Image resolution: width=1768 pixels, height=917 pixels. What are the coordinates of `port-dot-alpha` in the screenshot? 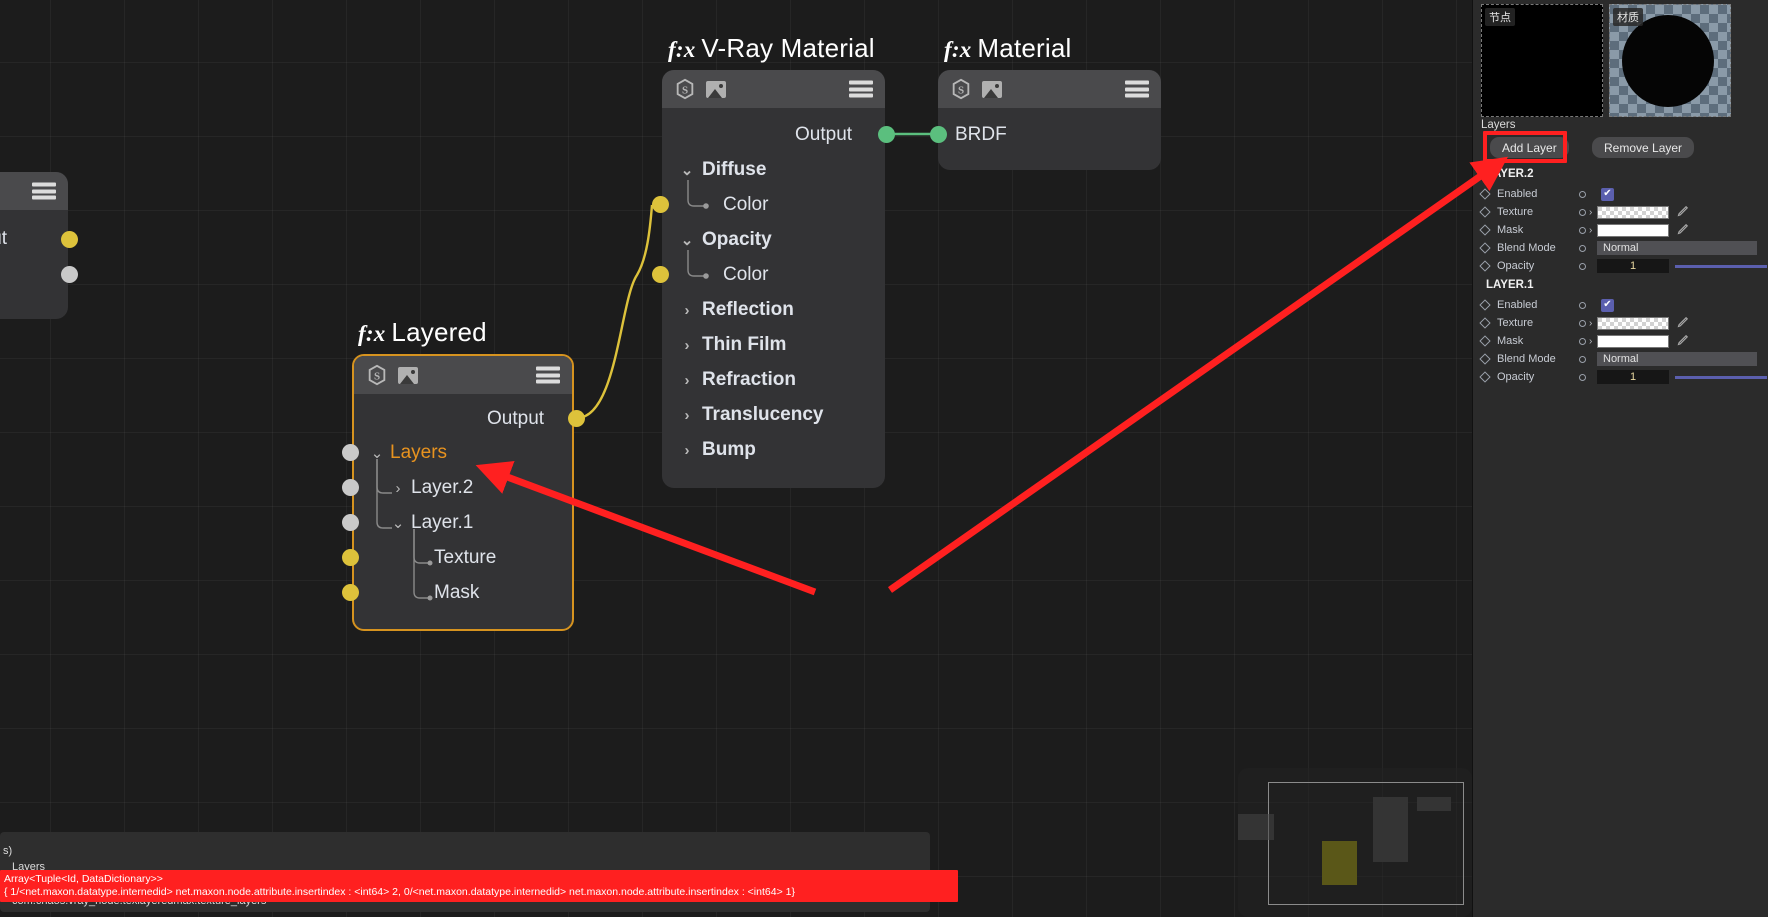 It's located at (69, 274).